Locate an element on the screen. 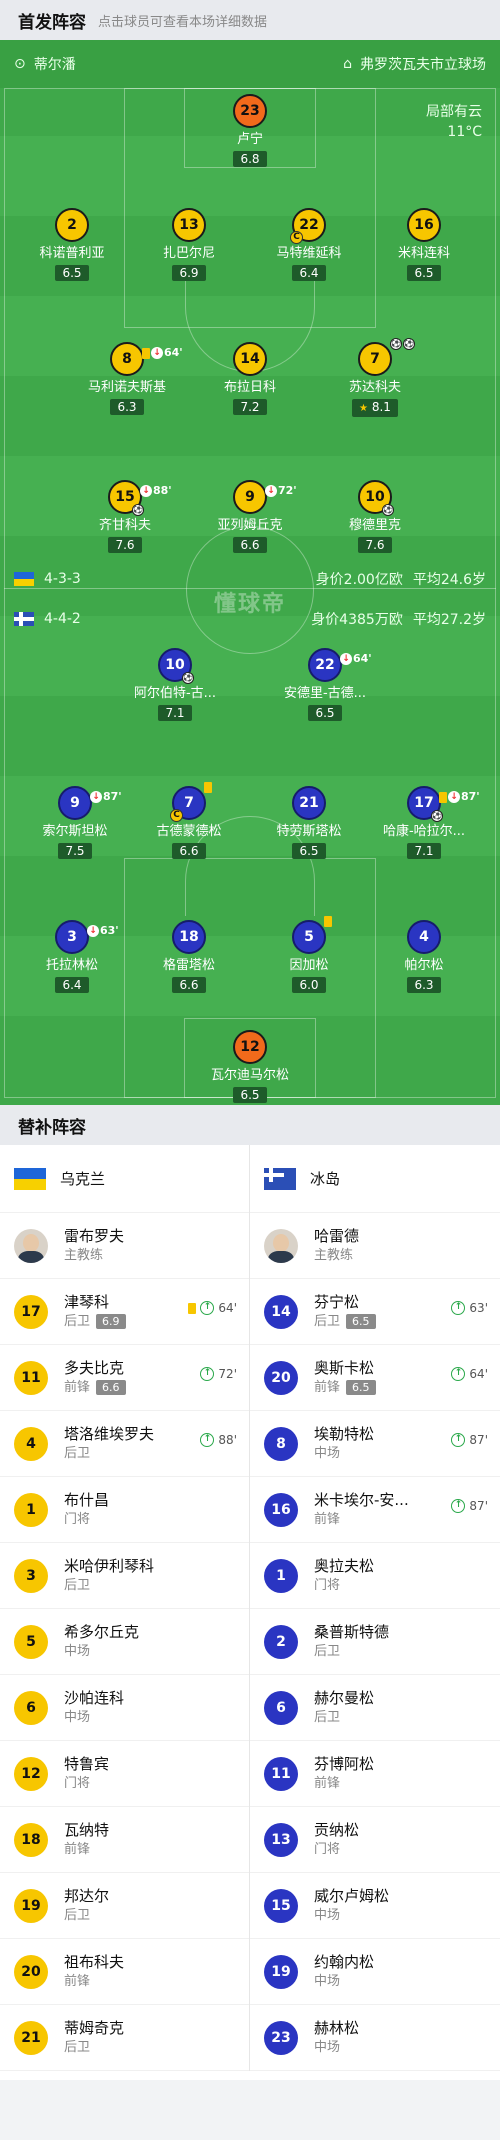 Image resolution: width=500 pixels, height=2140 pixels. sub-player-row: 6 赫尔曼松 后卫 is located at coordinates (375, 1708).